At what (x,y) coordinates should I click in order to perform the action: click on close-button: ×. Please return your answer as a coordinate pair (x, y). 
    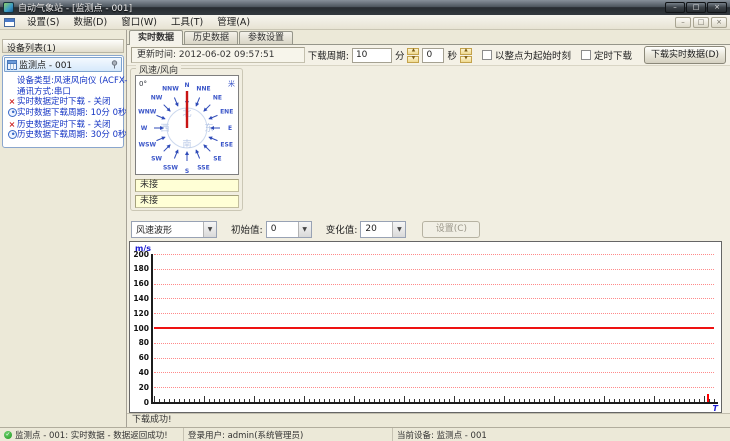
    Looking at the image, I should click on (717, 7).